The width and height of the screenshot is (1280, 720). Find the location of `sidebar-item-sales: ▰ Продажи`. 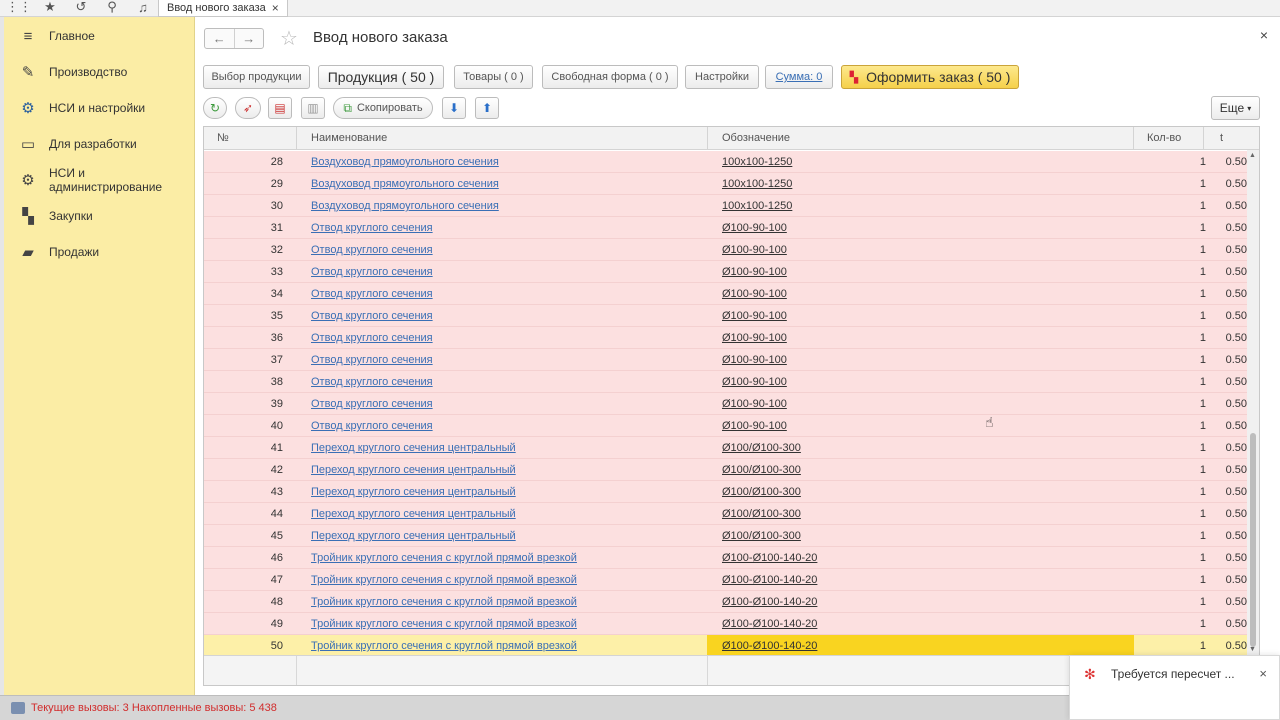

sidebar-item-sales: ▰ Продажи is located at coordinates (99, 252).